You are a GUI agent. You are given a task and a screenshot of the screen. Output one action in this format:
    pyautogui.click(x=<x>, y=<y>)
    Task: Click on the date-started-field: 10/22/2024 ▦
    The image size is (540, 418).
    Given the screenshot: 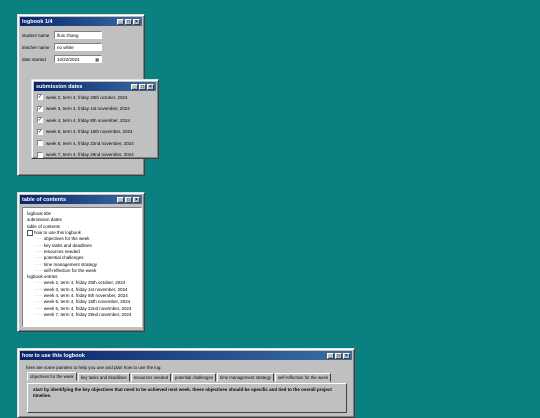 What is the action you would take?
    pyautogui.click(x=78, y=59)
    